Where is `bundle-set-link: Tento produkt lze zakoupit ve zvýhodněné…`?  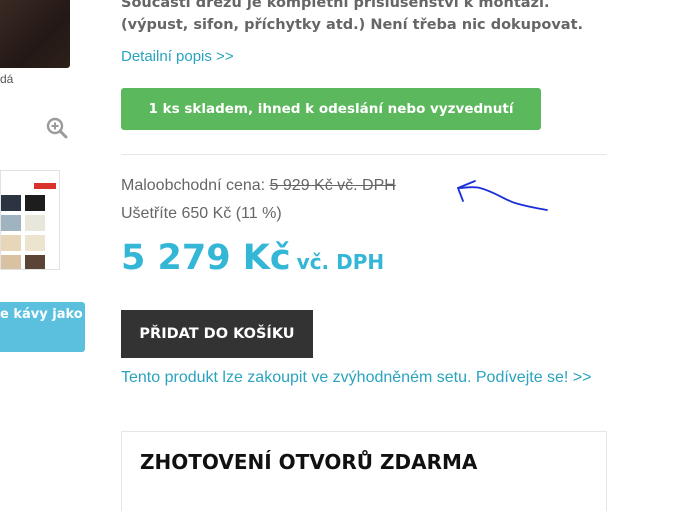 bundle-set-link: Tento produkt lze zakoupit ve zvýhodněné… is located at coordinates (361, 377).